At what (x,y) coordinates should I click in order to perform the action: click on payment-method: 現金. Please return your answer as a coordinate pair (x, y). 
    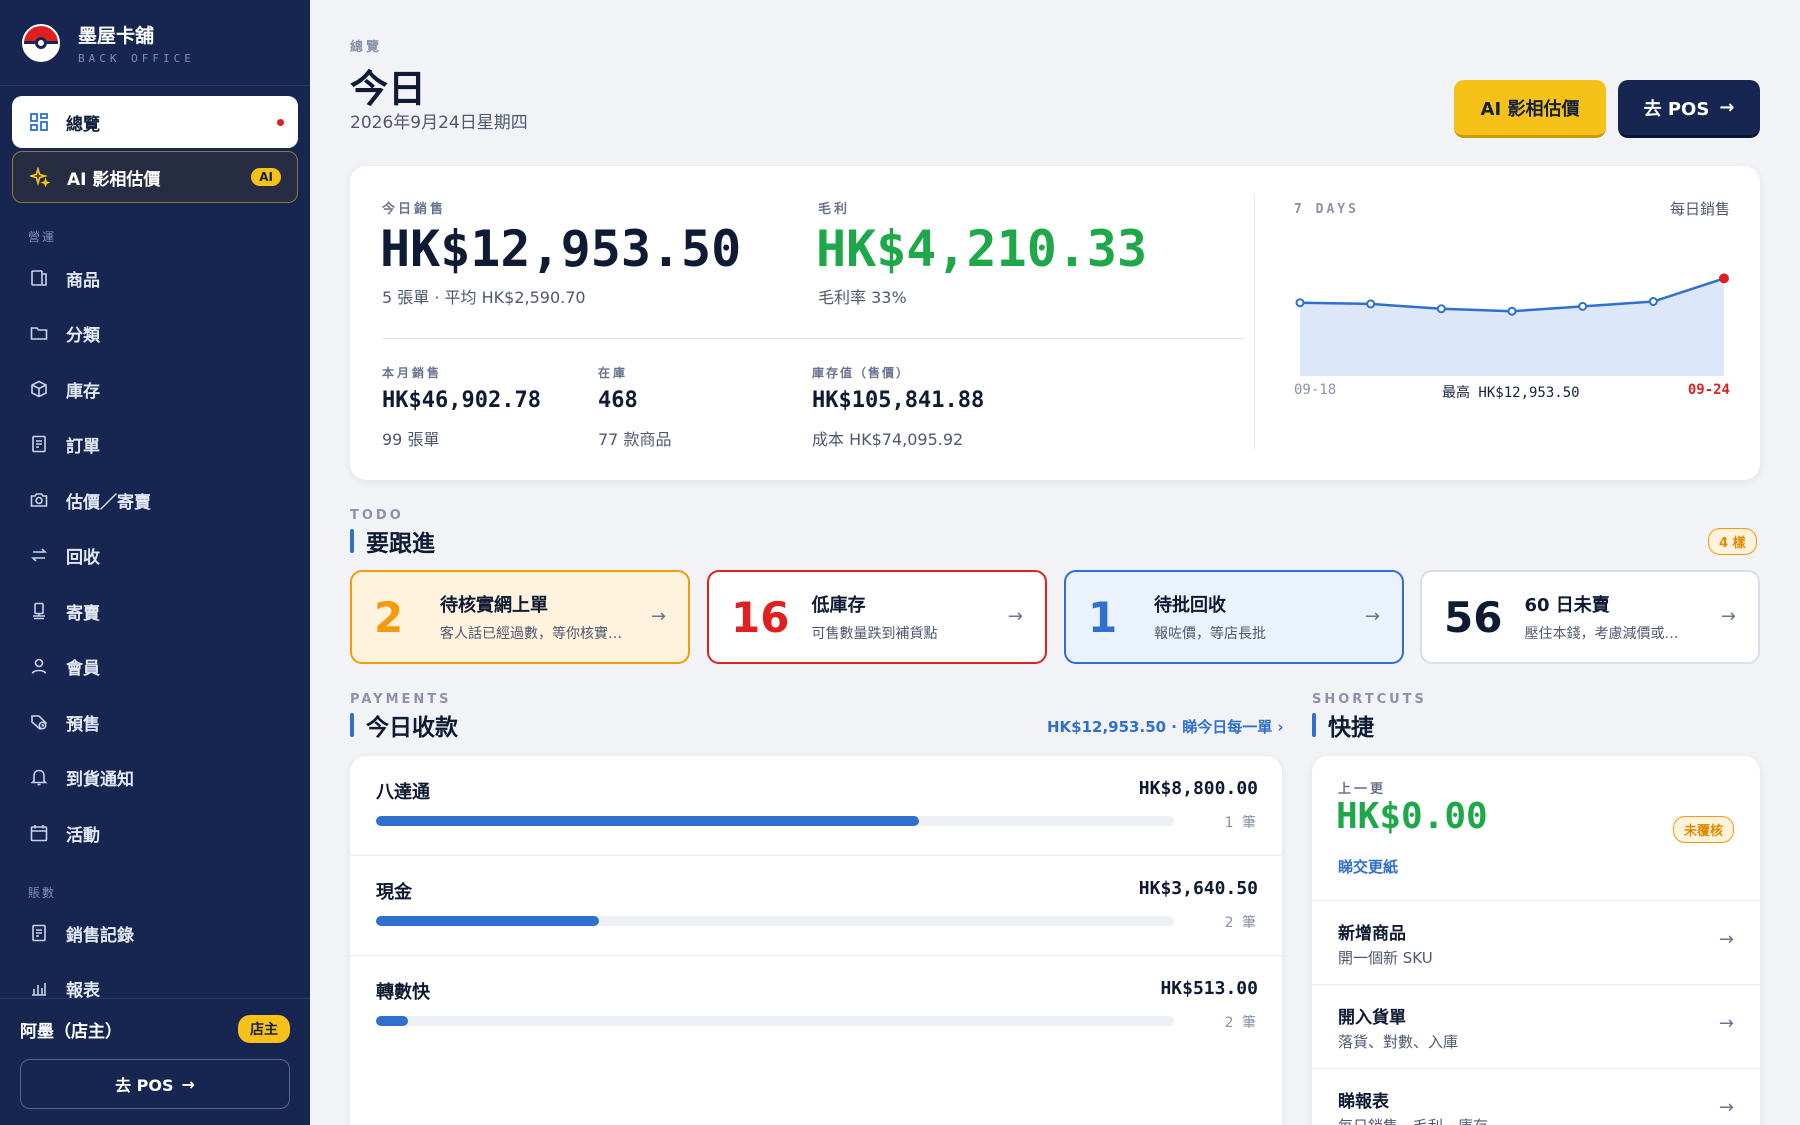
    Looking at the image, I should click on (394, 892).